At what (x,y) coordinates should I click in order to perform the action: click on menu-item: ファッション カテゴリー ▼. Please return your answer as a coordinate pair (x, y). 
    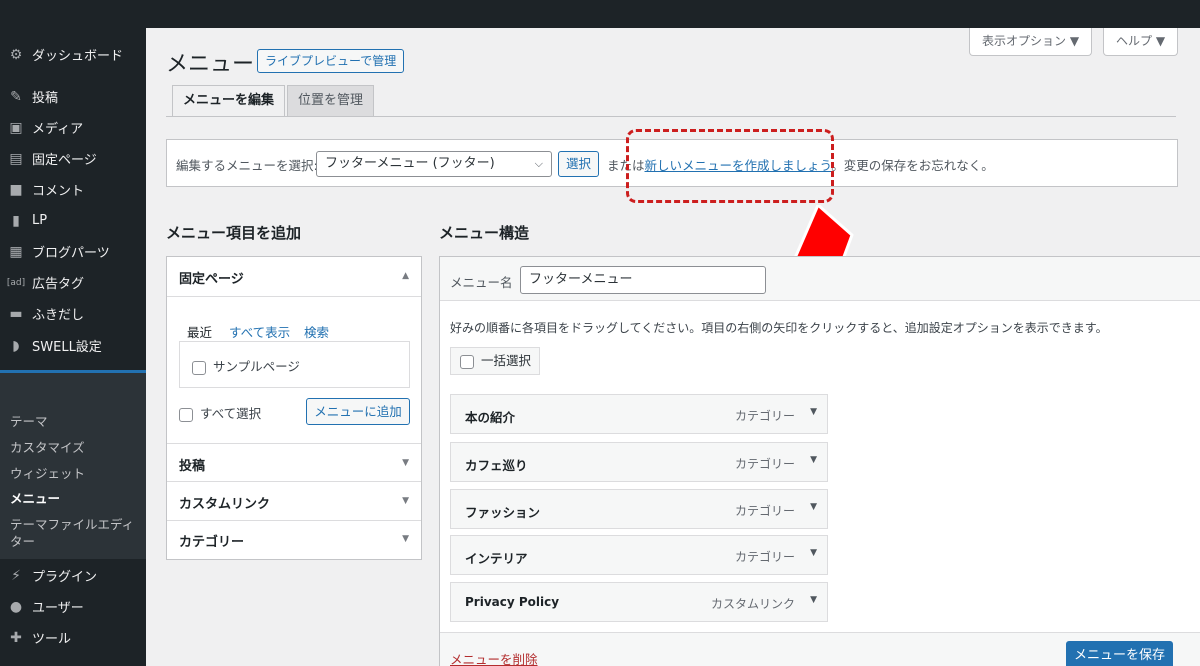
    Looking at the image, I should click on (639, 509).